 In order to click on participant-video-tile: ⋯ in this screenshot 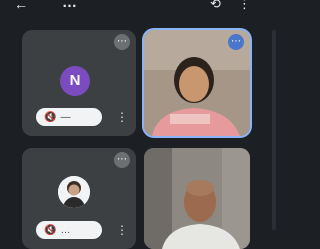, I will do `click(197, 83)`.